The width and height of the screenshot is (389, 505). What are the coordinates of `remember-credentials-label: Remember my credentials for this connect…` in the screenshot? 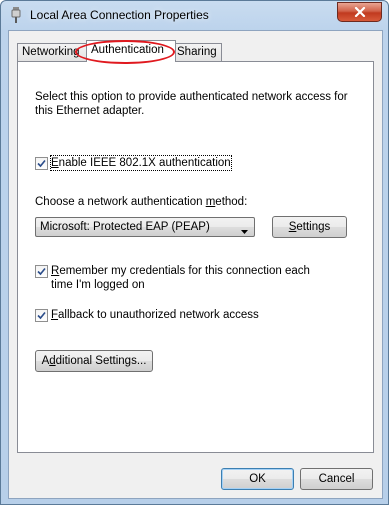 It's located at (180, 278).